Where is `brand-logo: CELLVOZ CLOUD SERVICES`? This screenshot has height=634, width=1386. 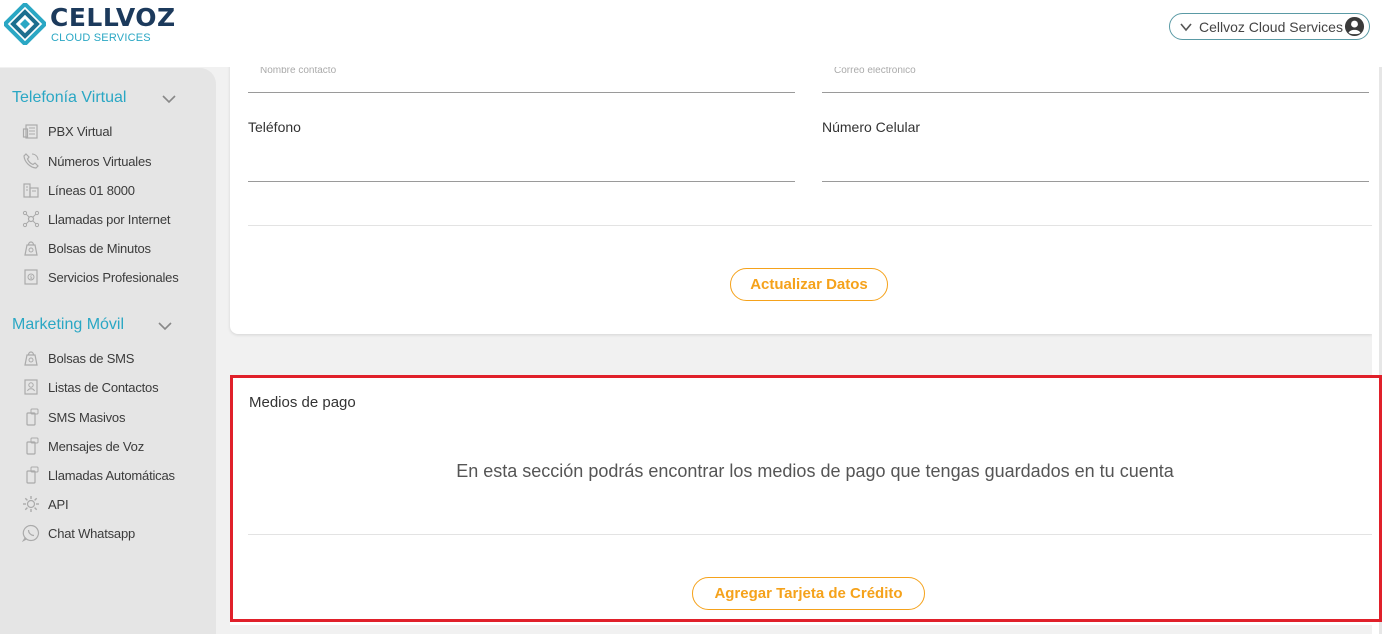
brand-logo: CELLVOZ CLOUD SERVICES is located at coordinates (94, 25).